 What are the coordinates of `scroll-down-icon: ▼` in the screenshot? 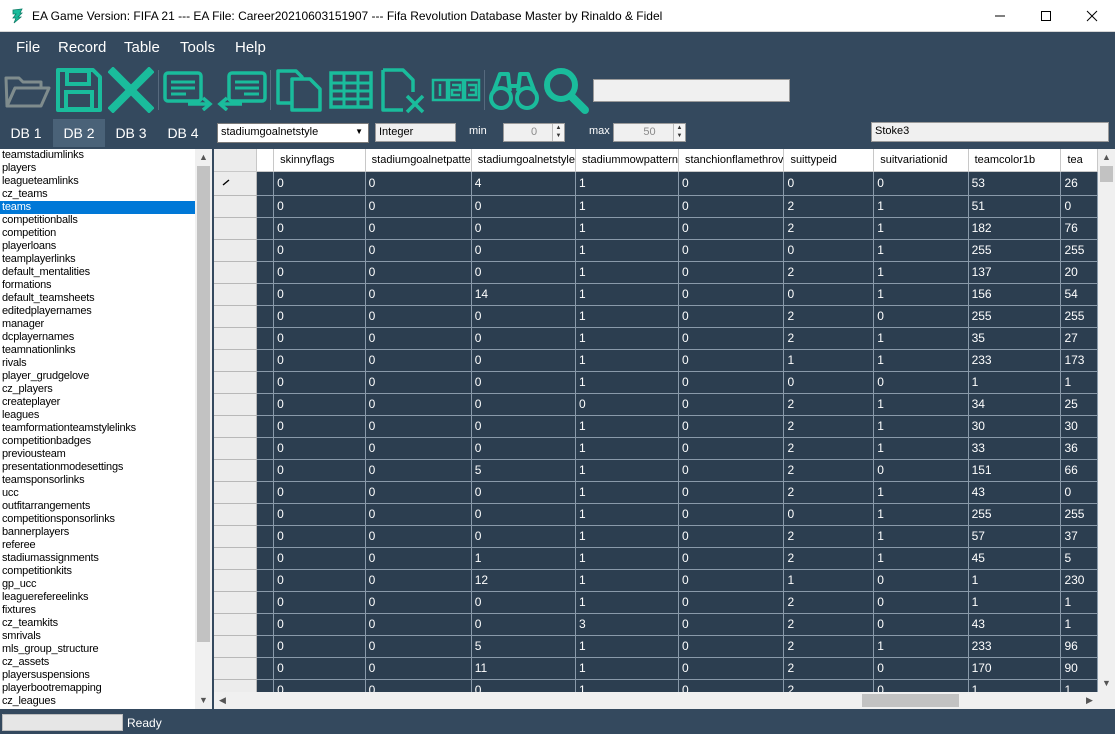 It's located at (203, 700).